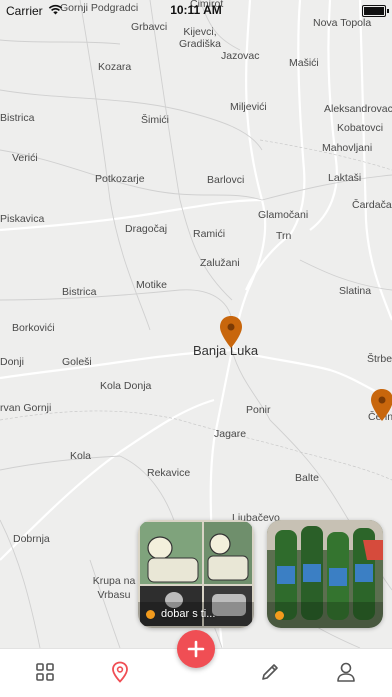 The width and height of the screenshot is (392, 697). What do you see at coordinates (325, 574) in the screenshot?
I see `photo-card` at bounding box center [325, 574].